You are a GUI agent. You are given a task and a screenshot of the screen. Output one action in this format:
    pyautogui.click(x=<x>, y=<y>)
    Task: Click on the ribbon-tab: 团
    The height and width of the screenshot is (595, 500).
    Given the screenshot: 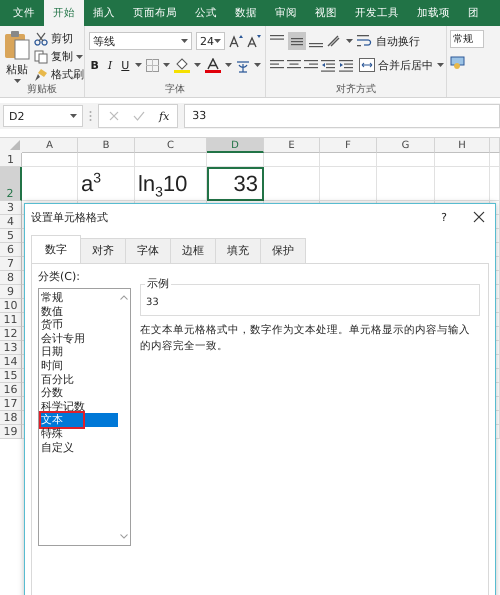 What is the action you would take?
    pyautogui.click(x=473, y=13)
    